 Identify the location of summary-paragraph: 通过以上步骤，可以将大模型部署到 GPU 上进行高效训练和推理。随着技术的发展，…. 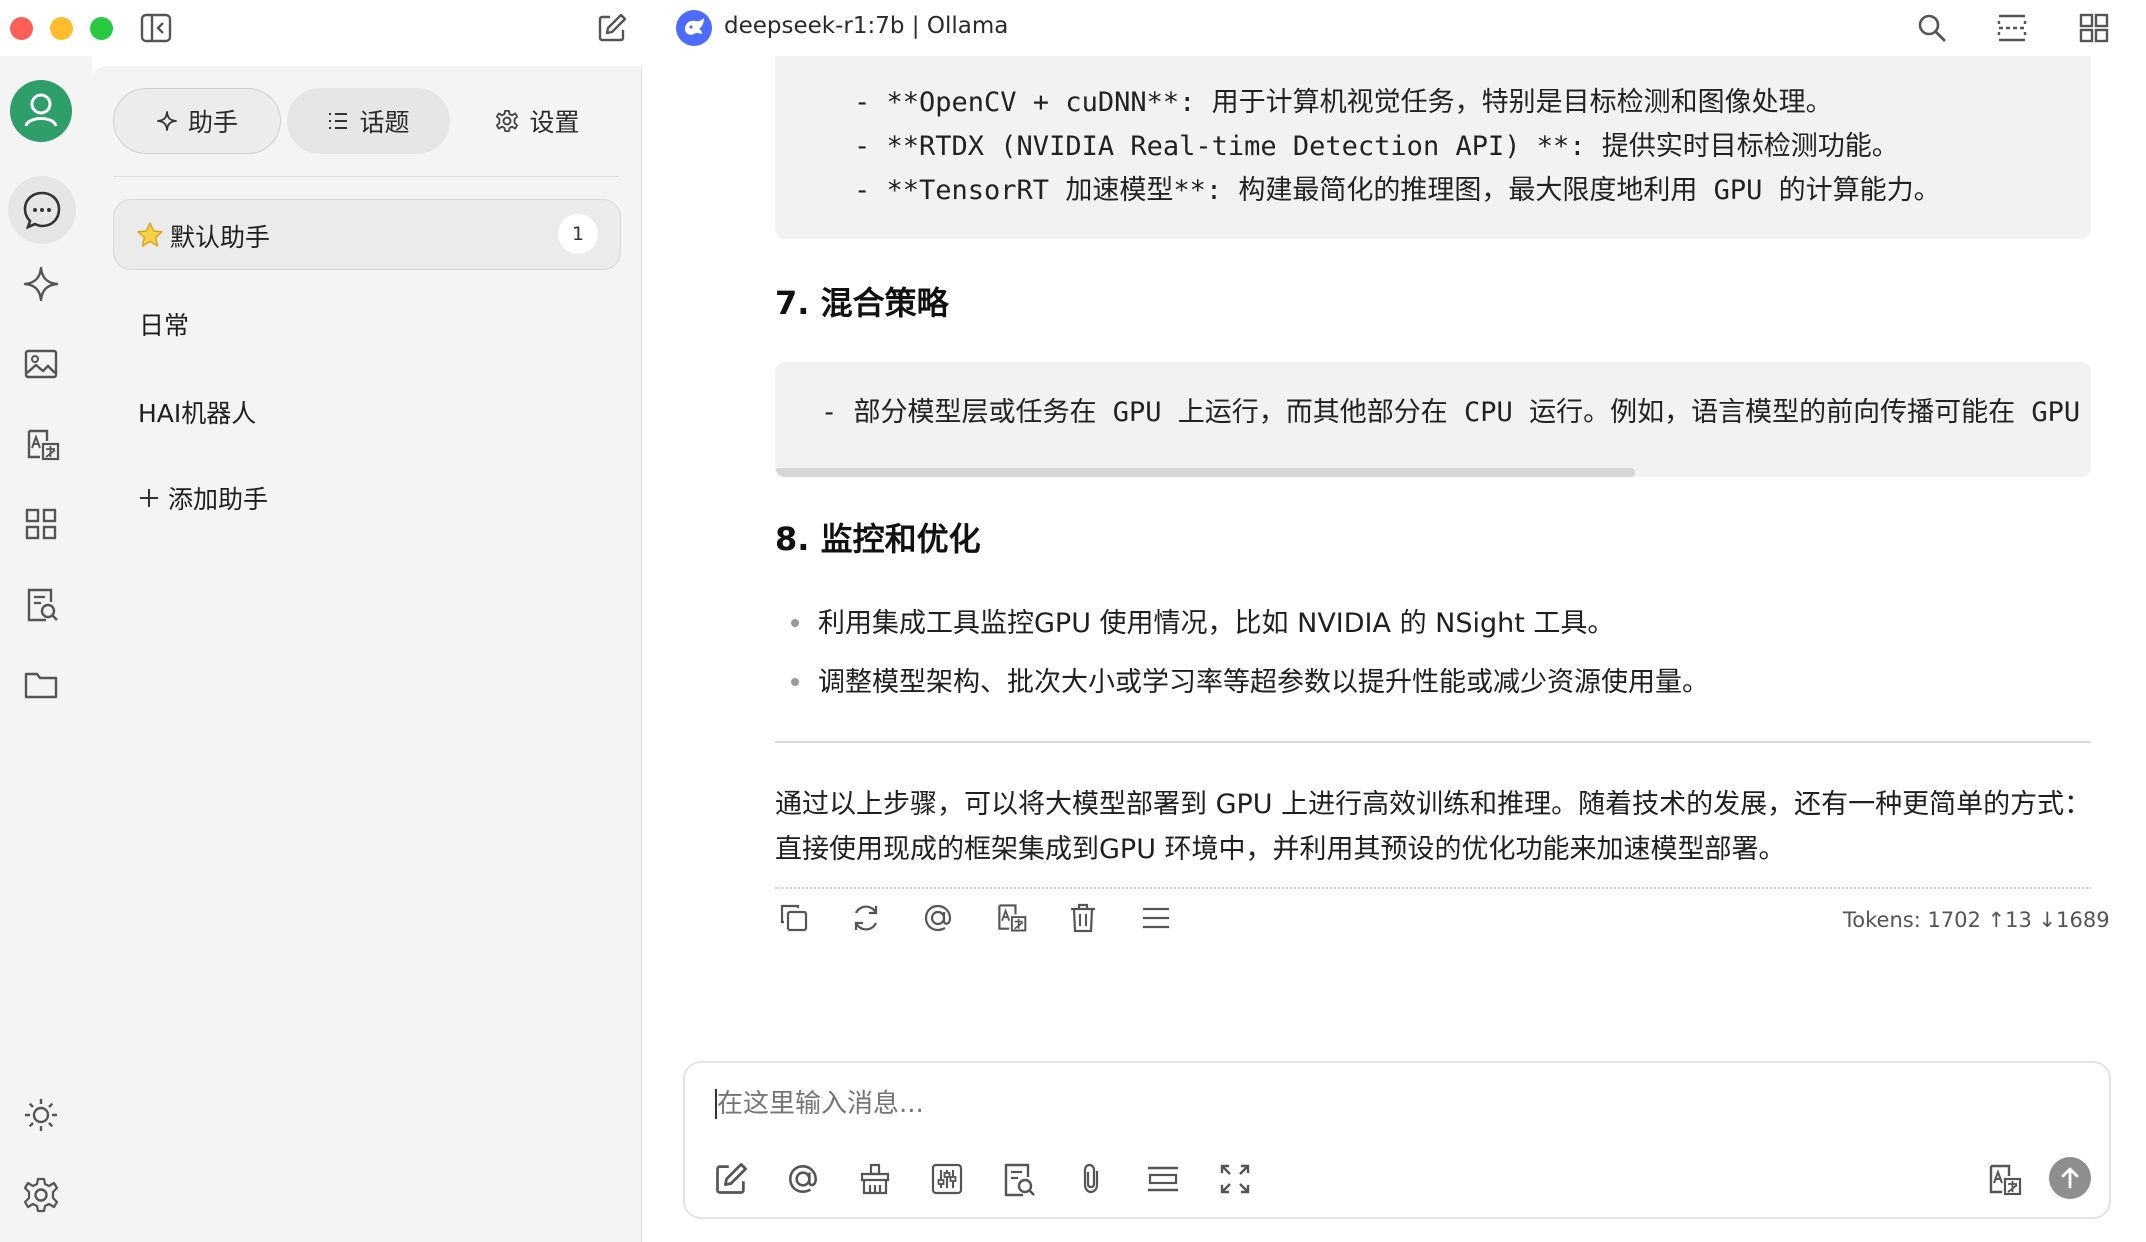
(1433, 827).